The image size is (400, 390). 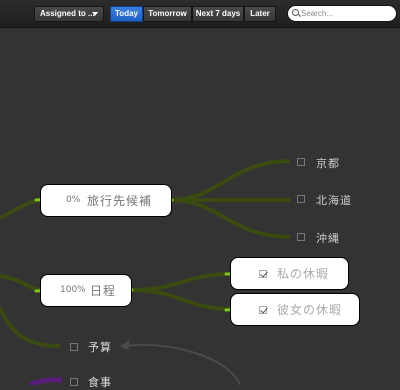 I want to click on branch-schedule-hers, so click(x=181, y=299).